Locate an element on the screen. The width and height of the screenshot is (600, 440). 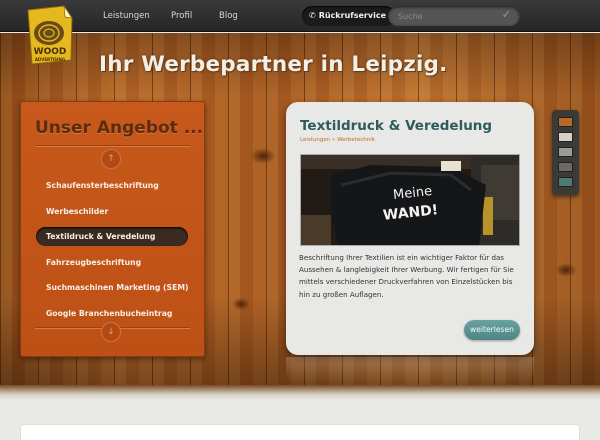
phone-icon: ✆ is located at coordinates (312, 15).